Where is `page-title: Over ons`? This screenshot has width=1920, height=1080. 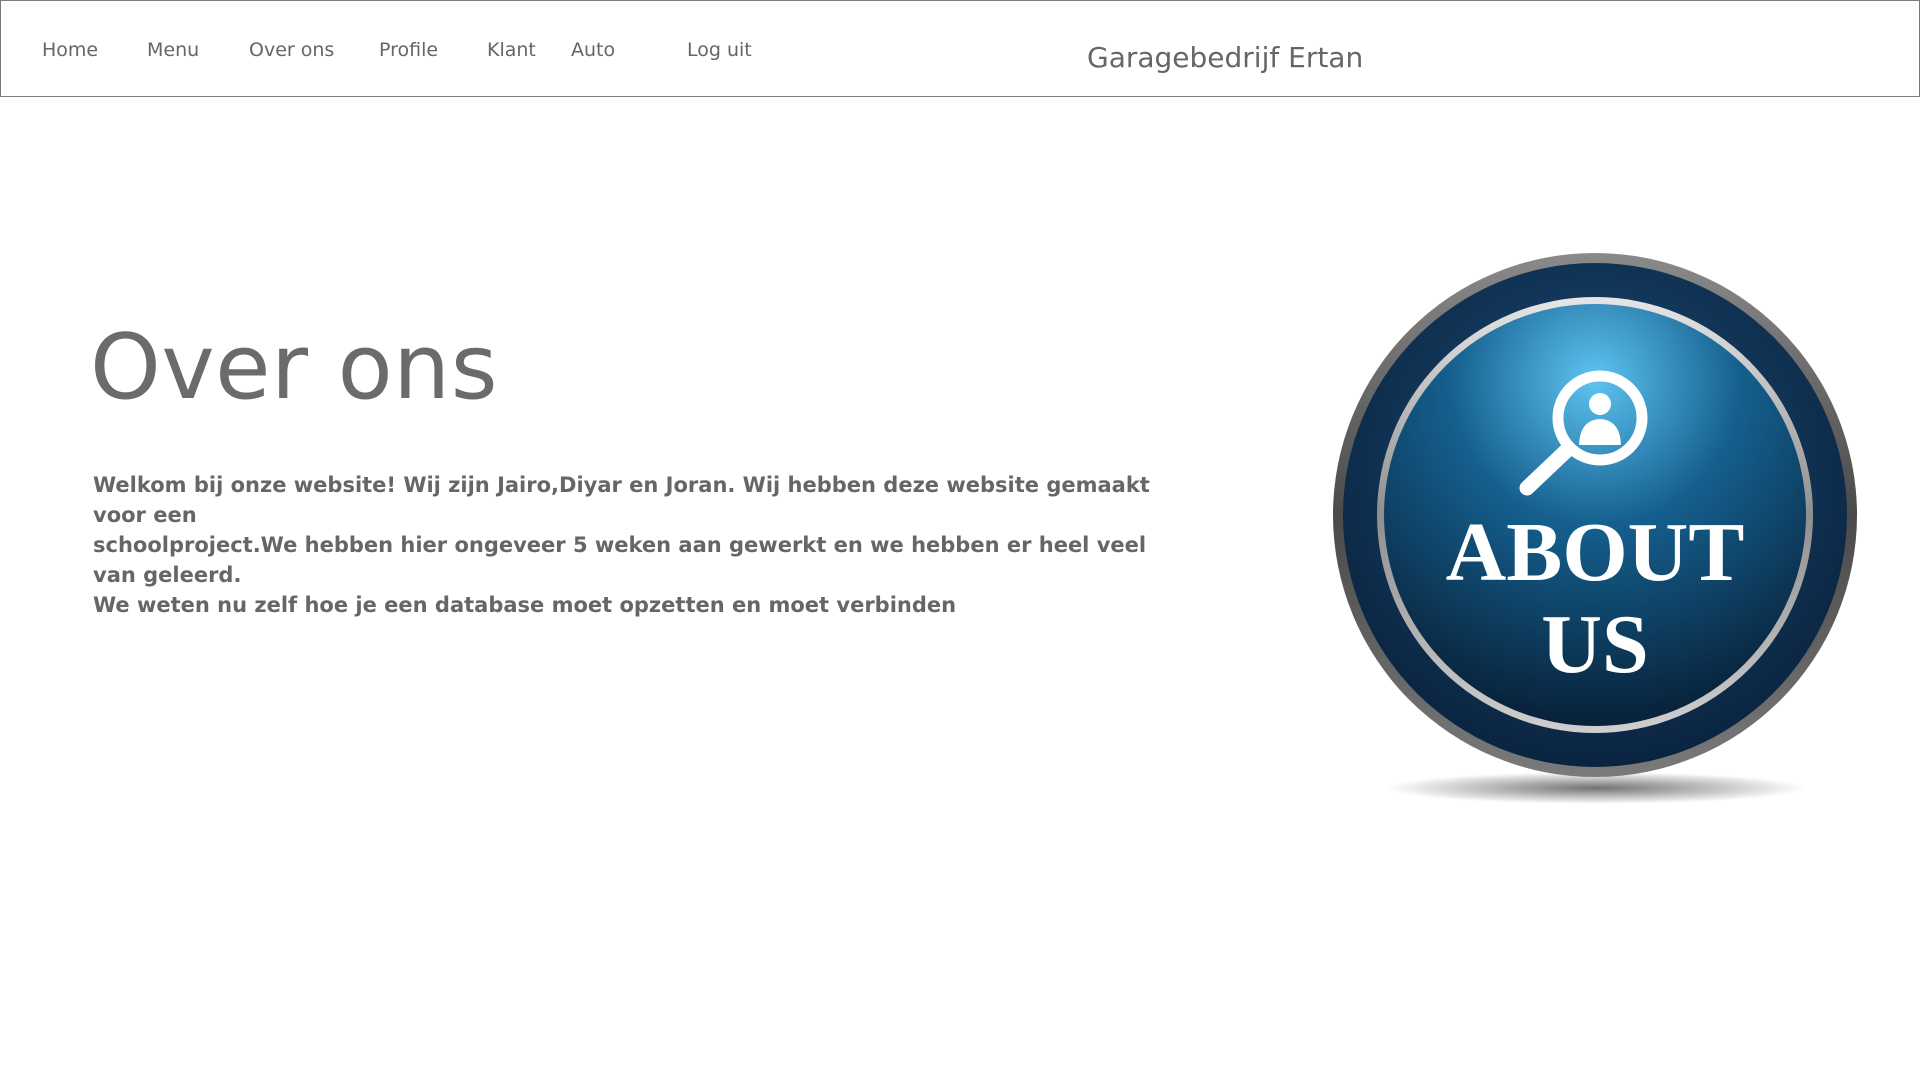 page-title: Over ons is located at coordinates (294, 367).